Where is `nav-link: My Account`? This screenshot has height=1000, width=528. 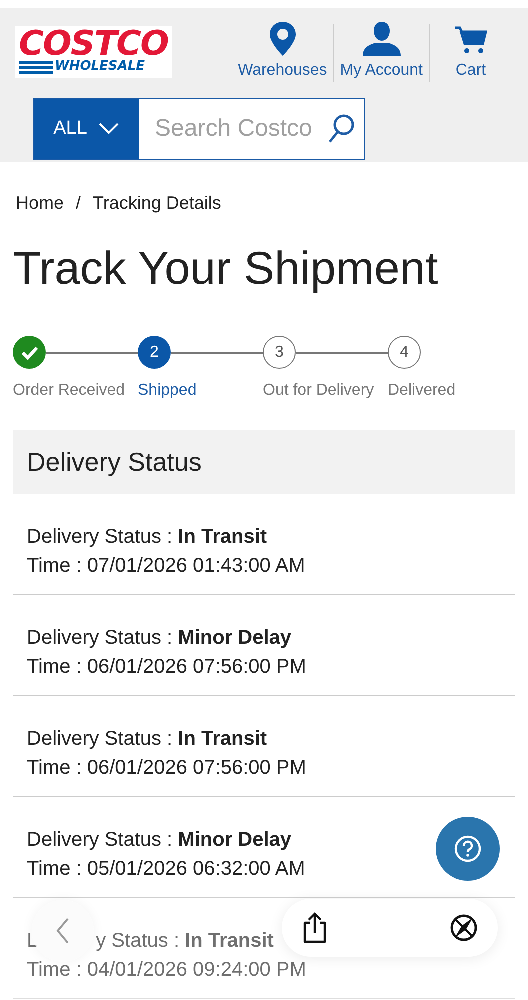 nav-link: My Account is located at coordinates (381, 51).